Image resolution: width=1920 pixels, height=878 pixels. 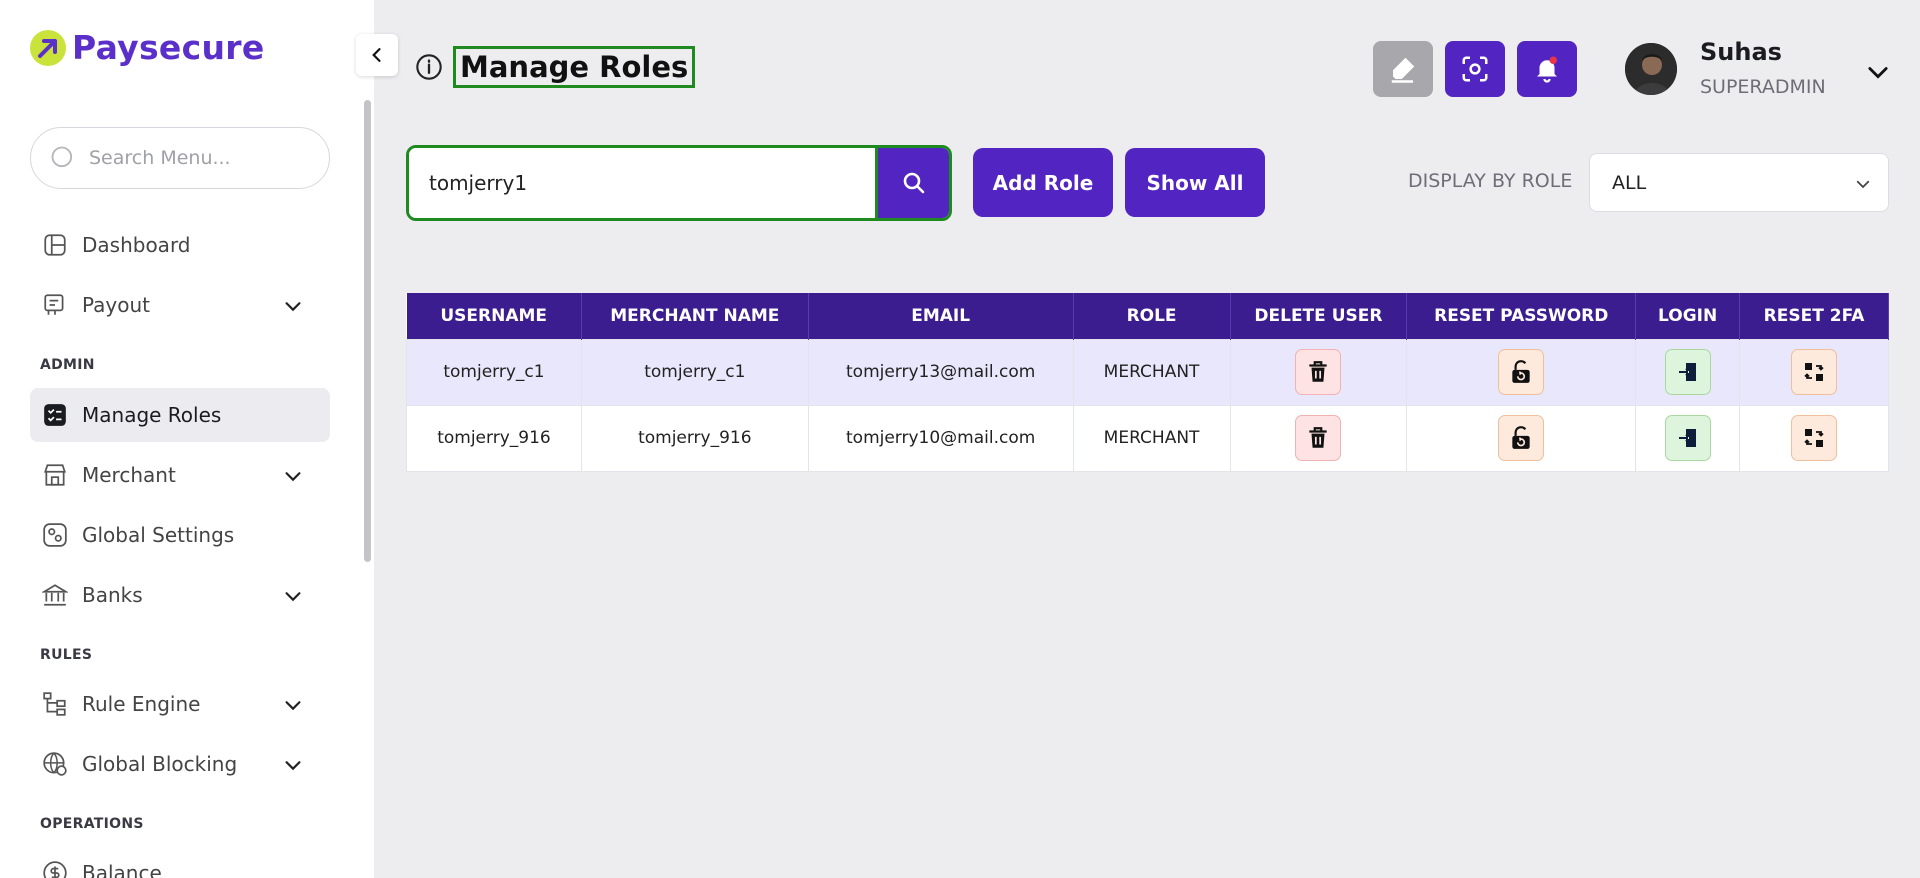 What do you see at coordinates (55, 535) in the screenshot?
I see `settings-sliders-icon` at bounding box center [55, 535].